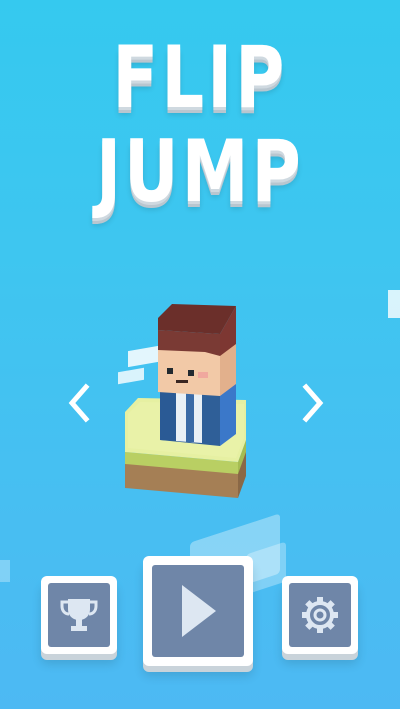 This screenshot has width=400, height=709. I want to click on trophy-icon, so click(79, 615).